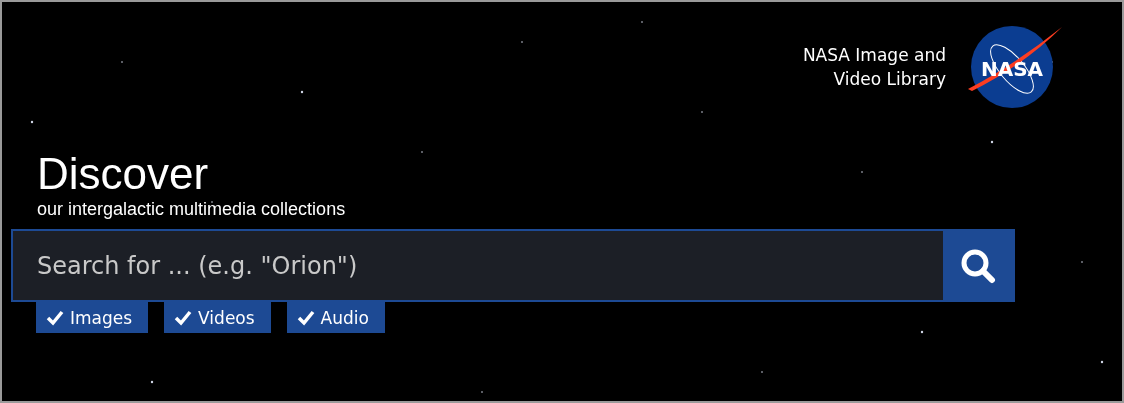 This screenshot has height=403, width=1124. Describe the element at coordinates (92, 317) in the screenshot. I see `filter-checkbox: Images` at that location.